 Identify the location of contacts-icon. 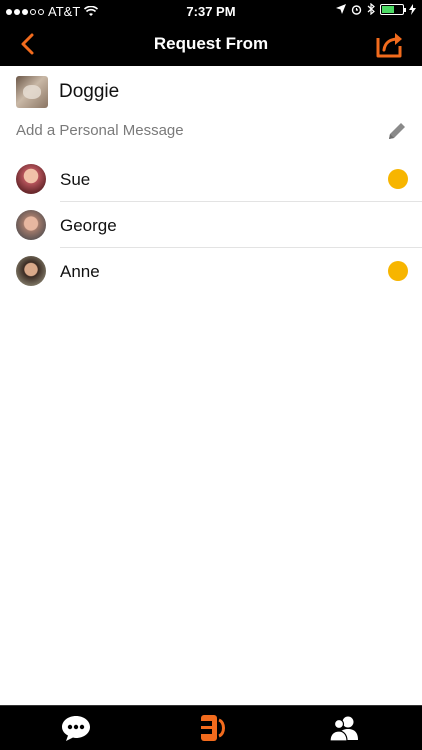
(344, 728).